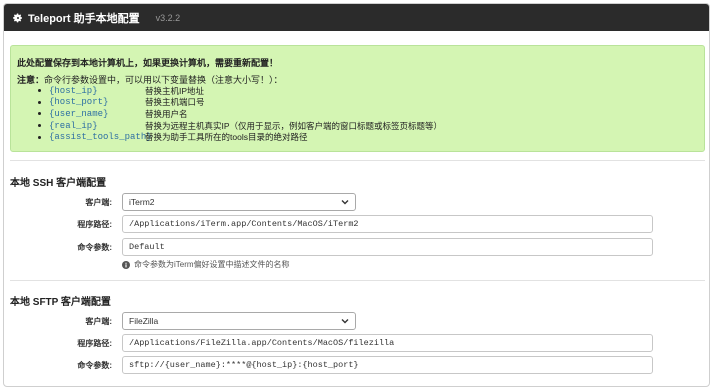 This screenshot has width=713, height=390. I want to click on variable-code: {real_ip}, so click(73, 125).